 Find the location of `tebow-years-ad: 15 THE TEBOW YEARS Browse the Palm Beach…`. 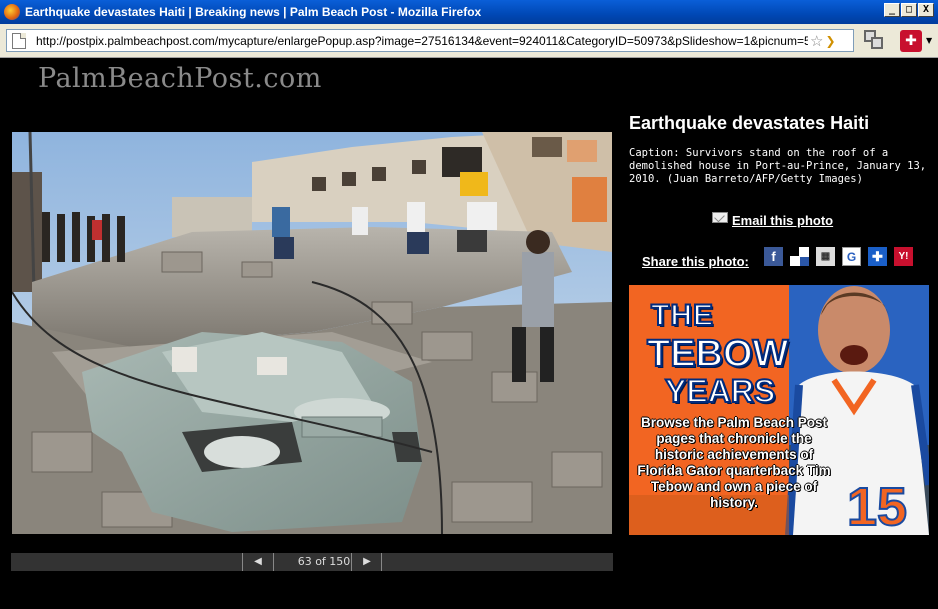

tebow-years-ad: 15 THE TEBOW YEARS Browse the Palm Beach… is located at coordinates (779, 410).